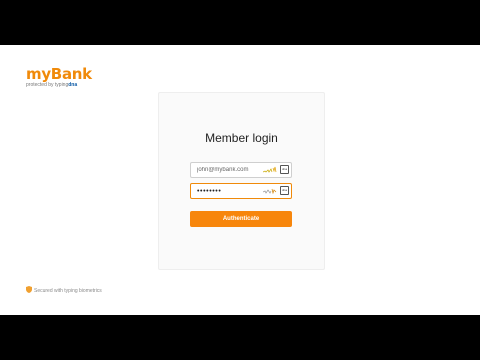  I want to click on email-field: dna, so click(241, 170).